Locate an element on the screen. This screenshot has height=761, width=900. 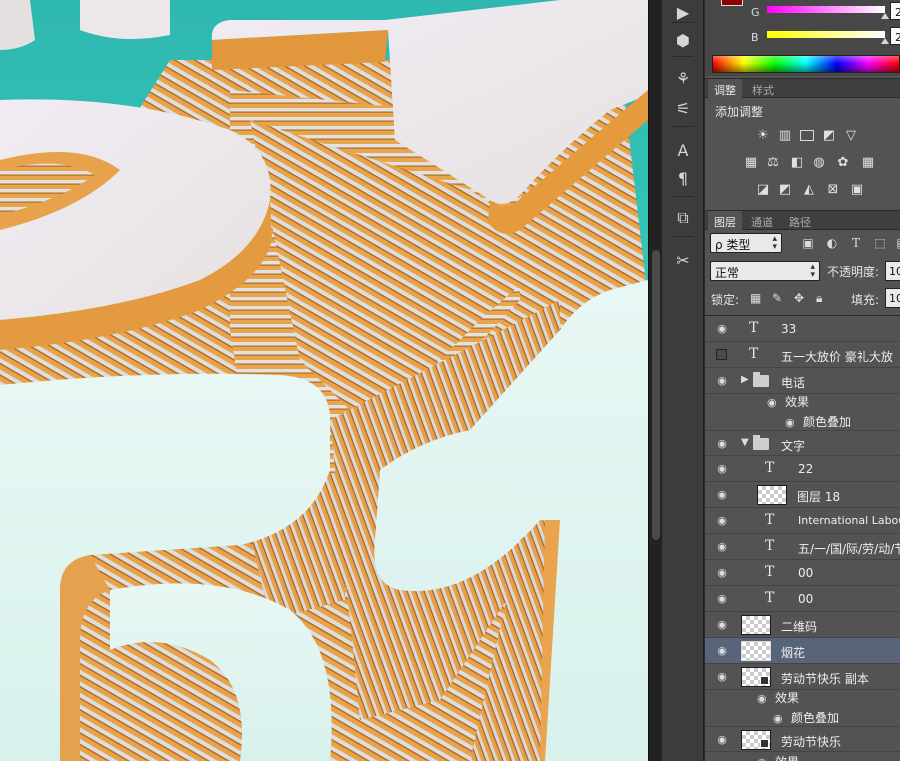
canvas-scrollbar is located at coordinates (655, 380).